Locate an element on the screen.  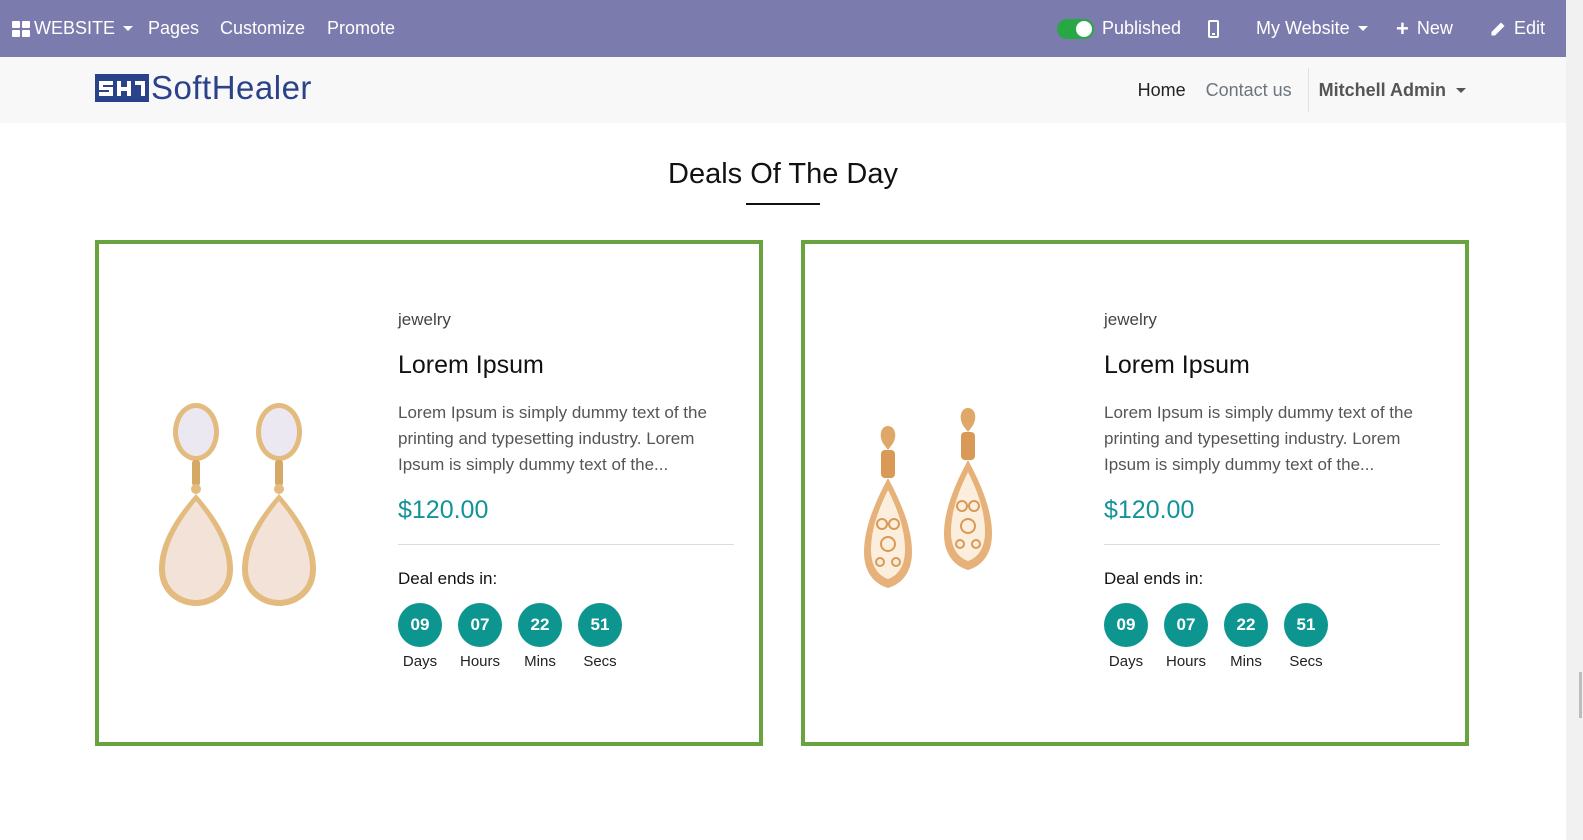
scrollbar-thumb is located at coordinates (1580, 695).